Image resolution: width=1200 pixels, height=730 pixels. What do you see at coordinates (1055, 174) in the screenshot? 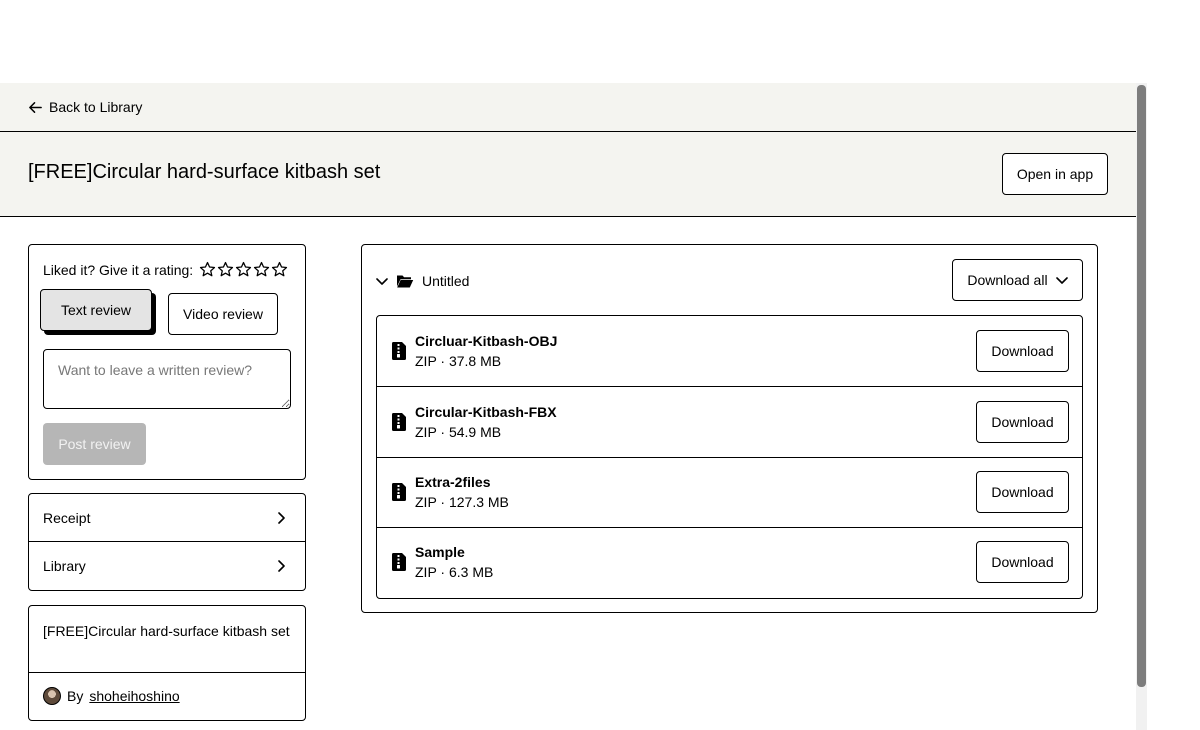
I see `open-in-app-button: Open in app` at bounding box center [1055, 174].